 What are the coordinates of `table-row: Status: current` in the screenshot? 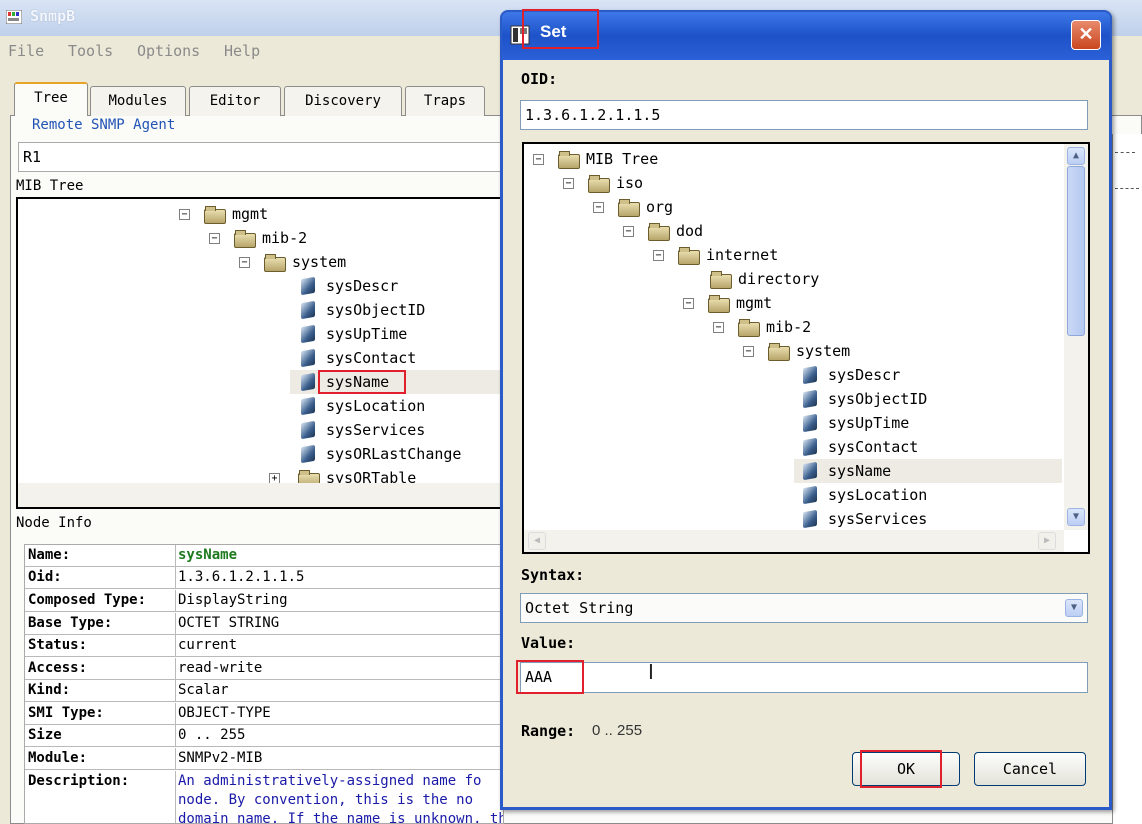 It's located at (264, 646).